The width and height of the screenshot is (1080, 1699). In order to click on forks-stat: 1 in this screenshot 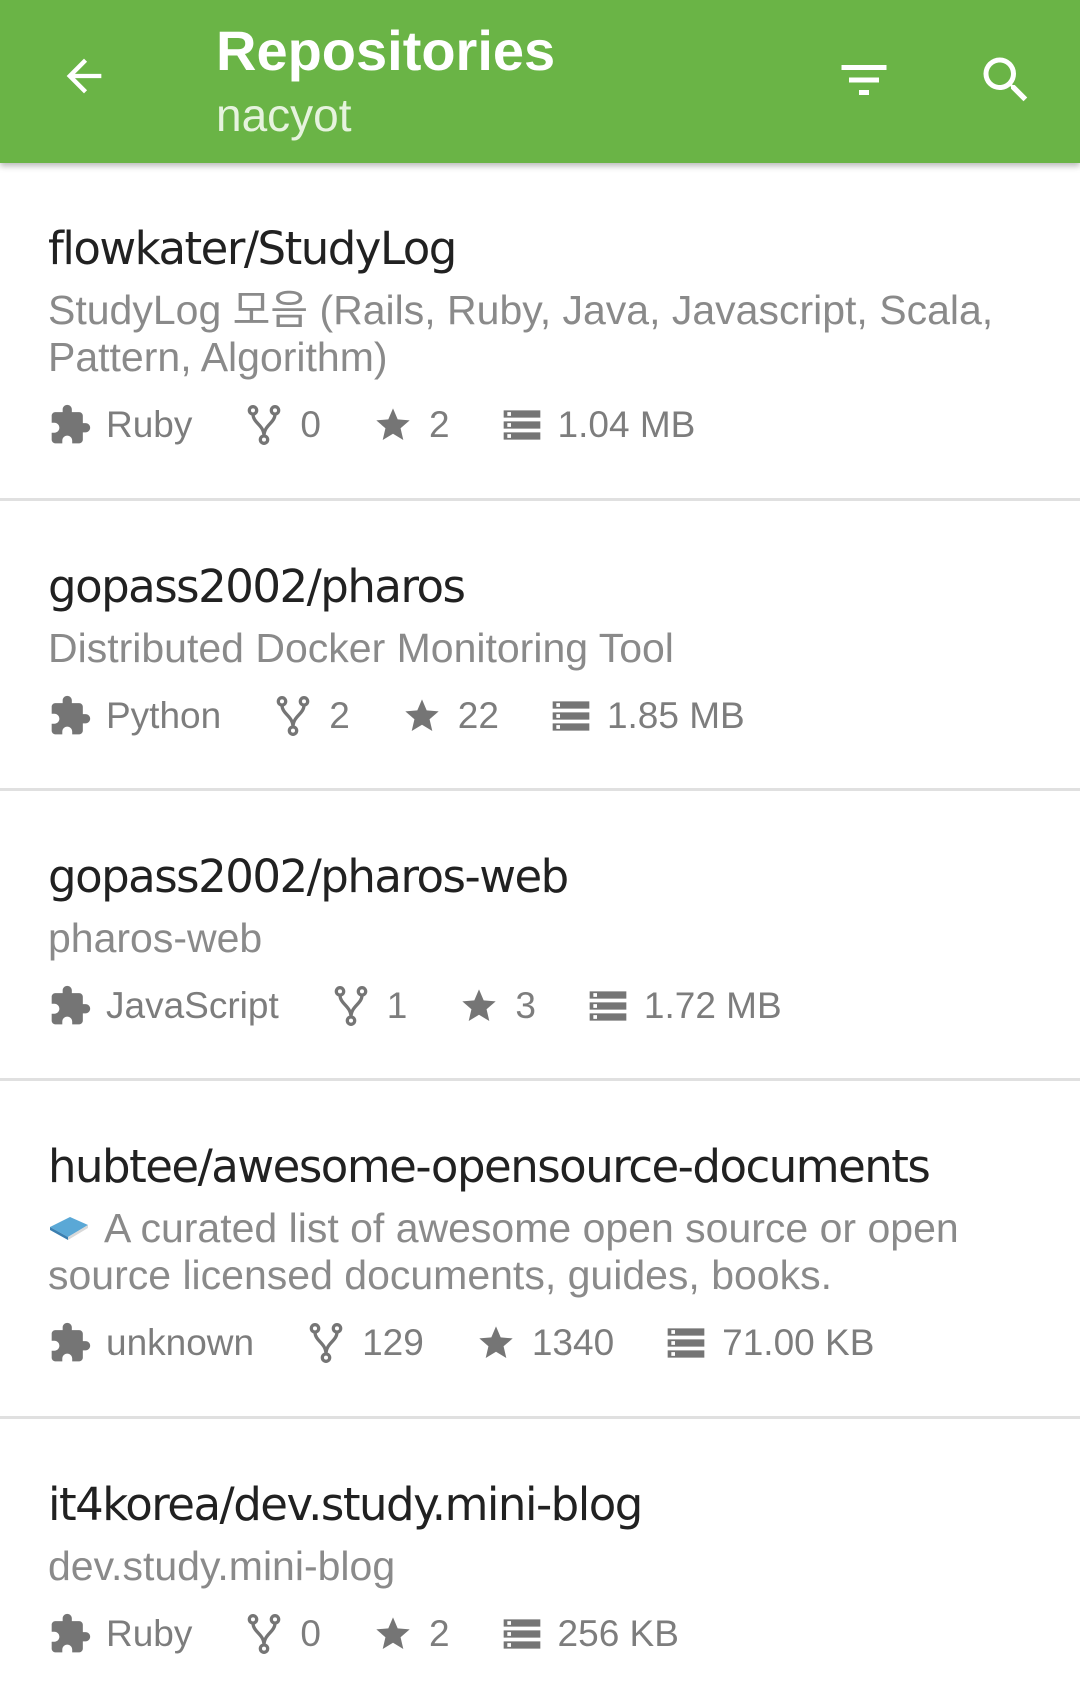, I will do `click(368, 1006)`.